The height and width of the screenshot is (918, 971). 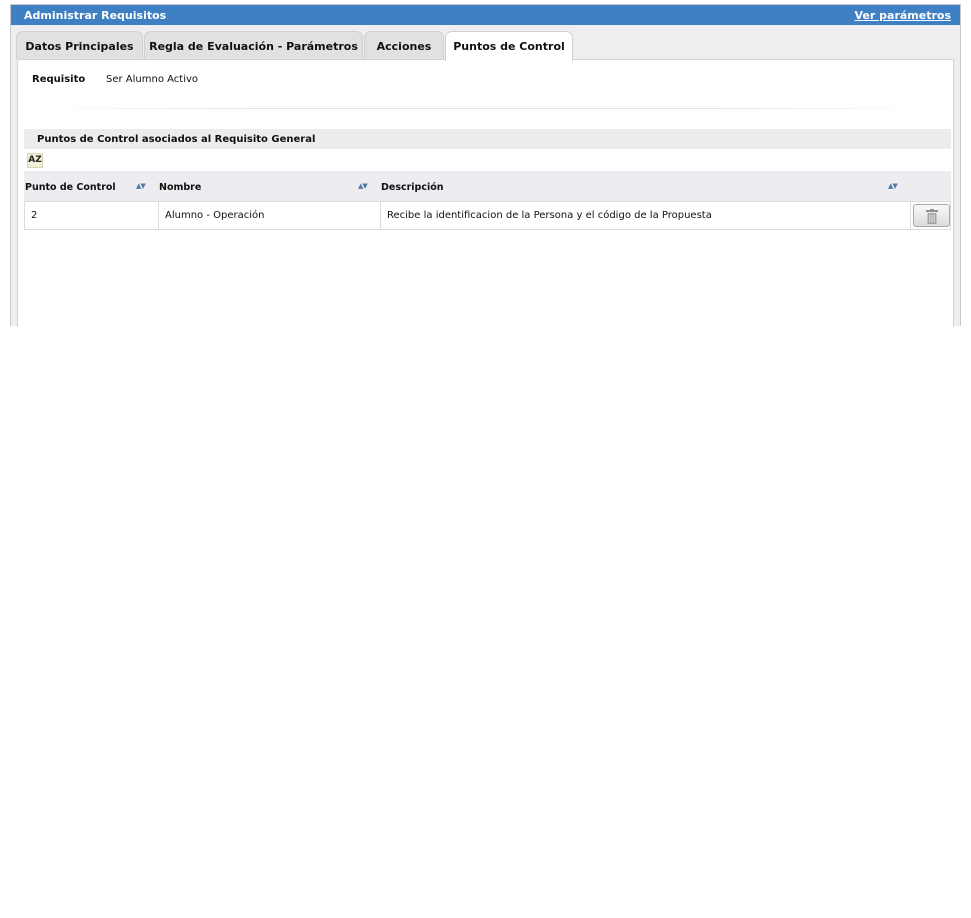 I want to click on panel-titlebar: Administrar Requisitos Ver parámetros, so click(x=485, y=15).